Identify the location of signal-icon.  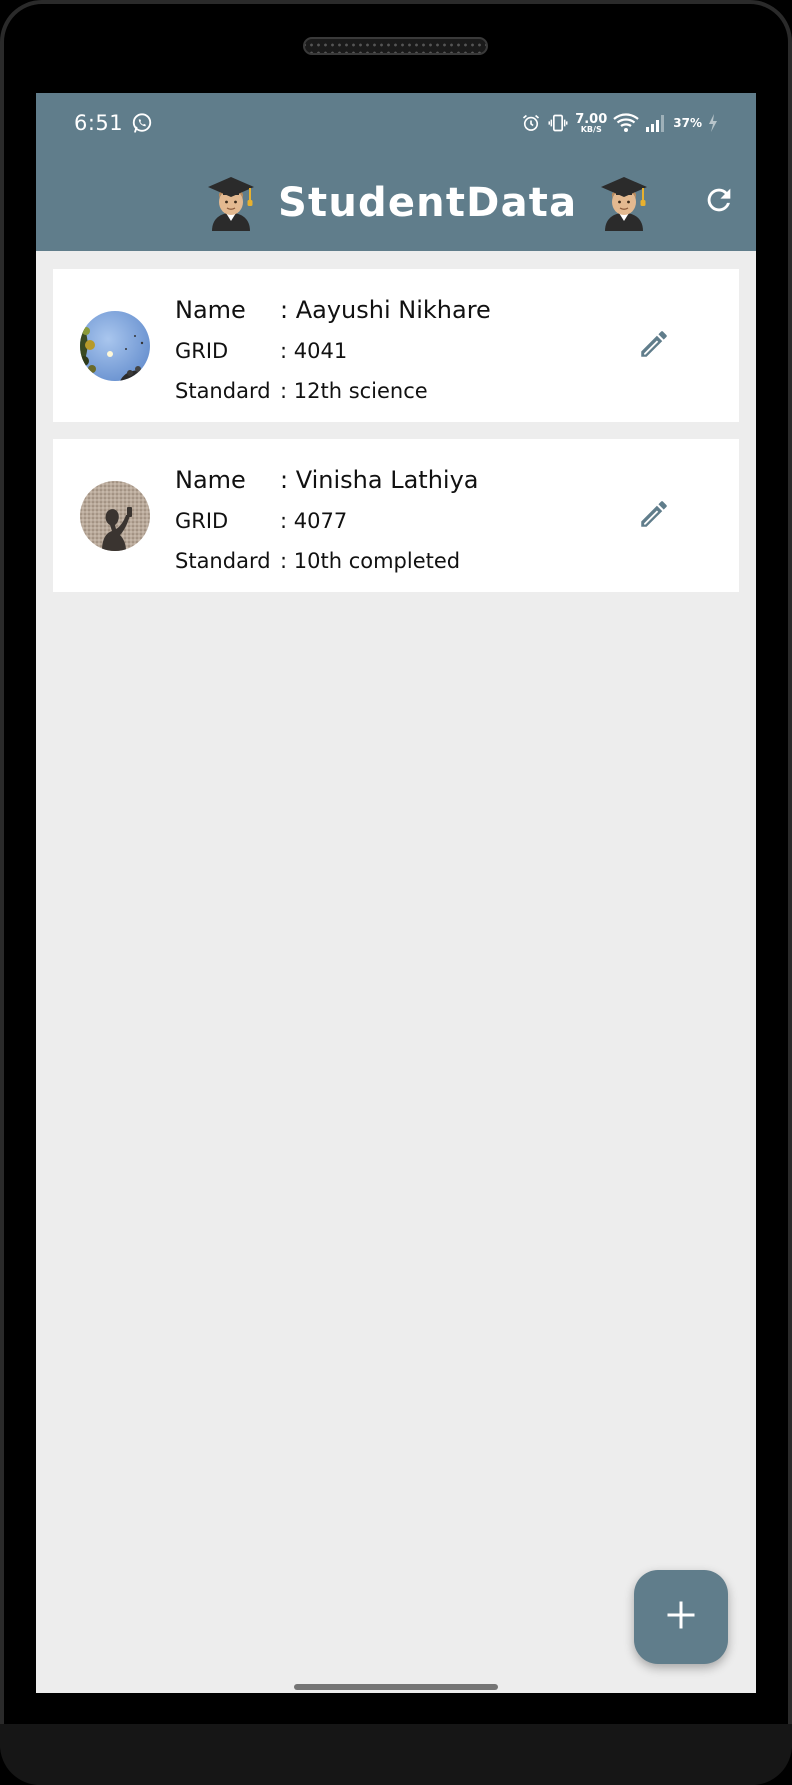
(656, 123).